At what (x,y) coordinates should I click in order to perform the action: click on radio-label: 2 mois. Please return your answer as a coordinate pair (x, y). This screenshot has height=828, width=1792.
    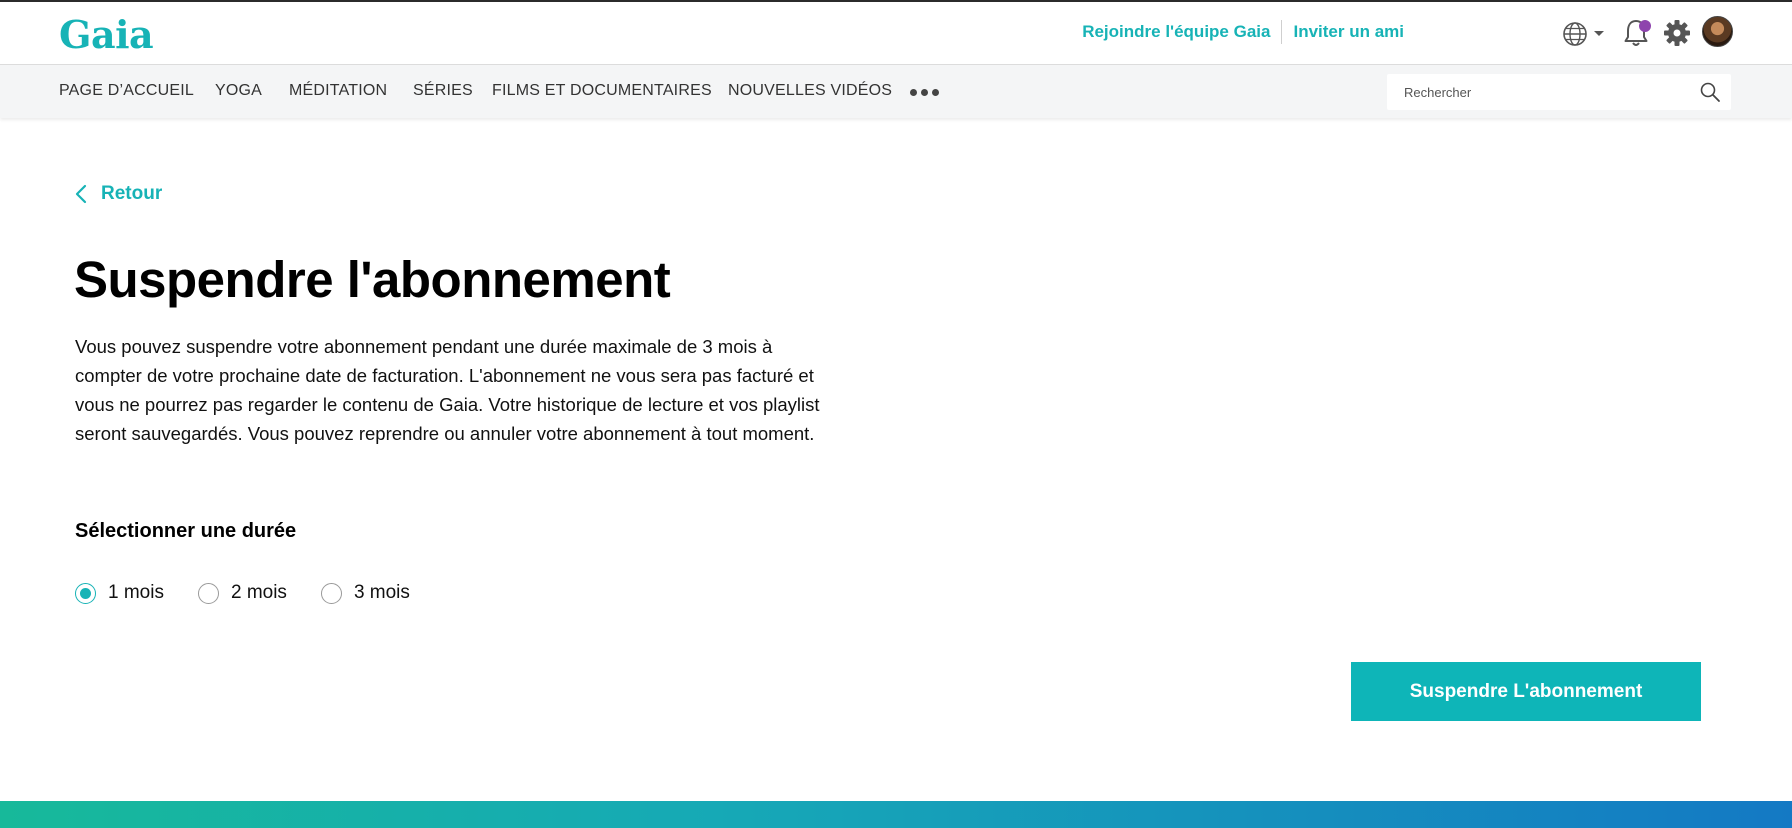
    Looking at the image, I should click on (258, 592).